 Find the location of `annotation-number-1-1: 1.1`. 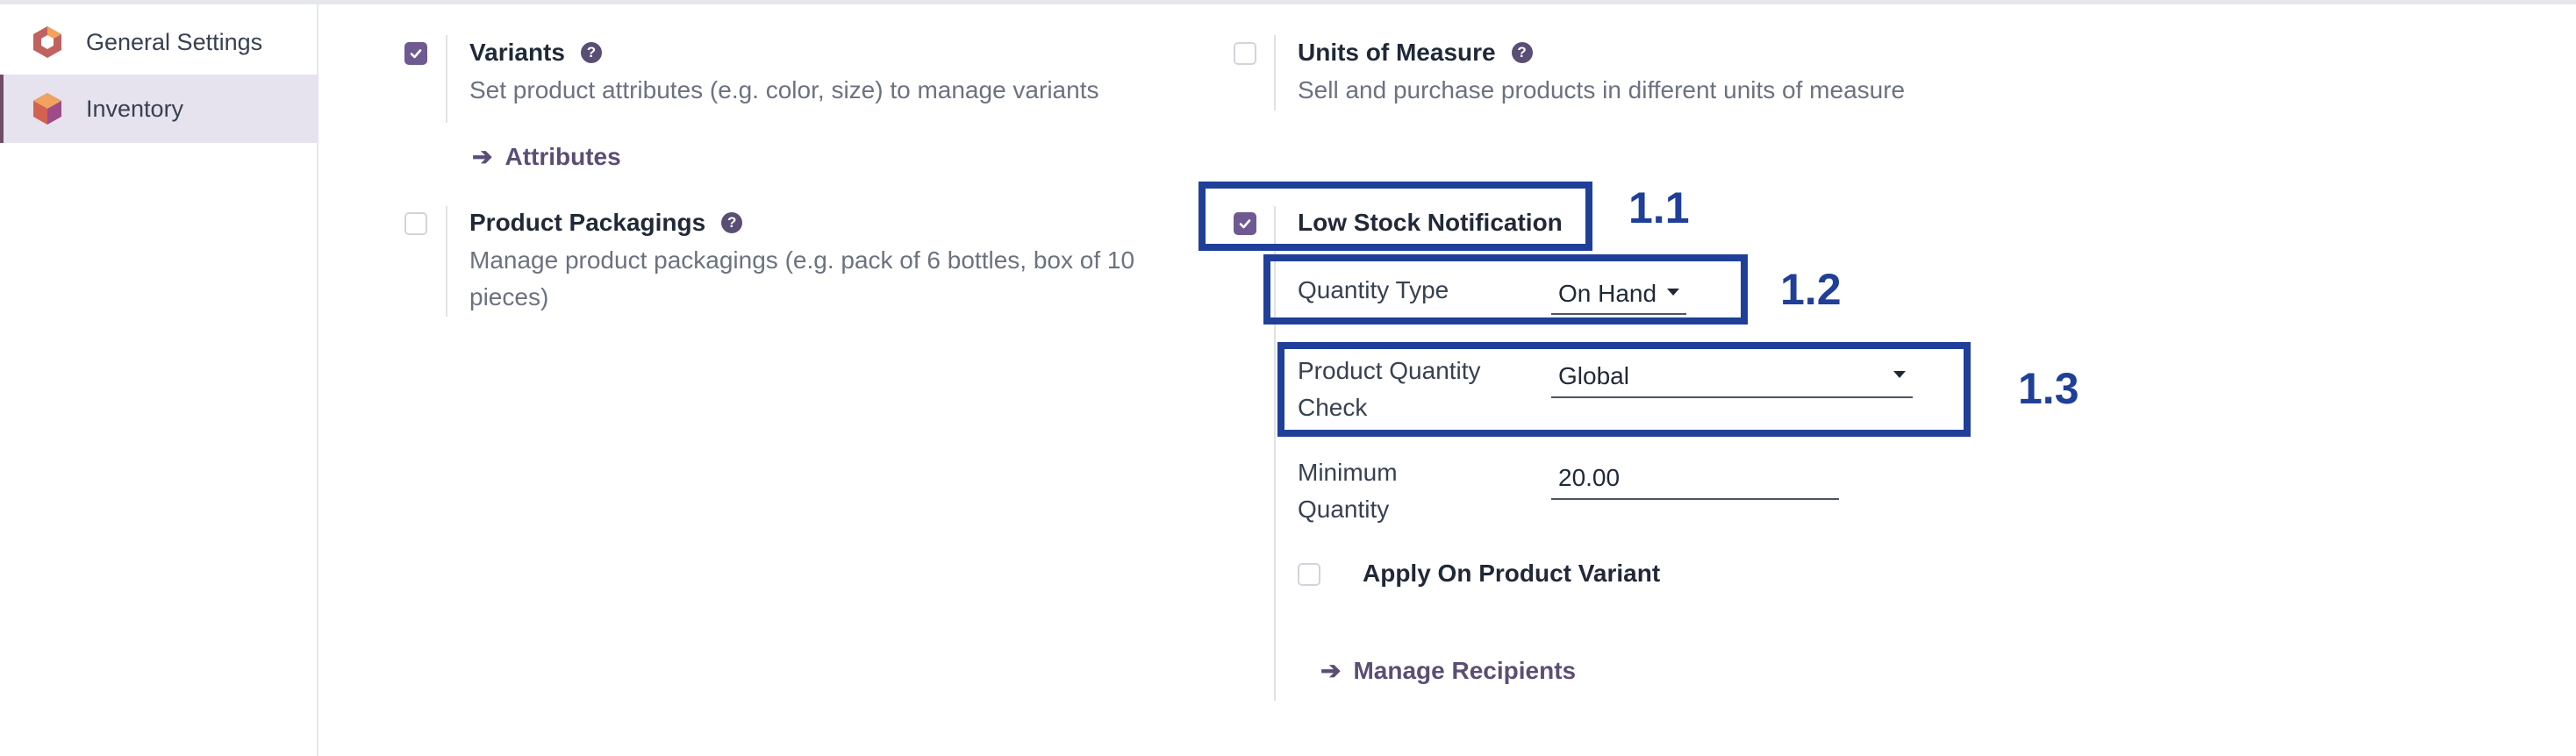

annotation-number-1-1: 1.1 is located at coordinates (1659, 207).